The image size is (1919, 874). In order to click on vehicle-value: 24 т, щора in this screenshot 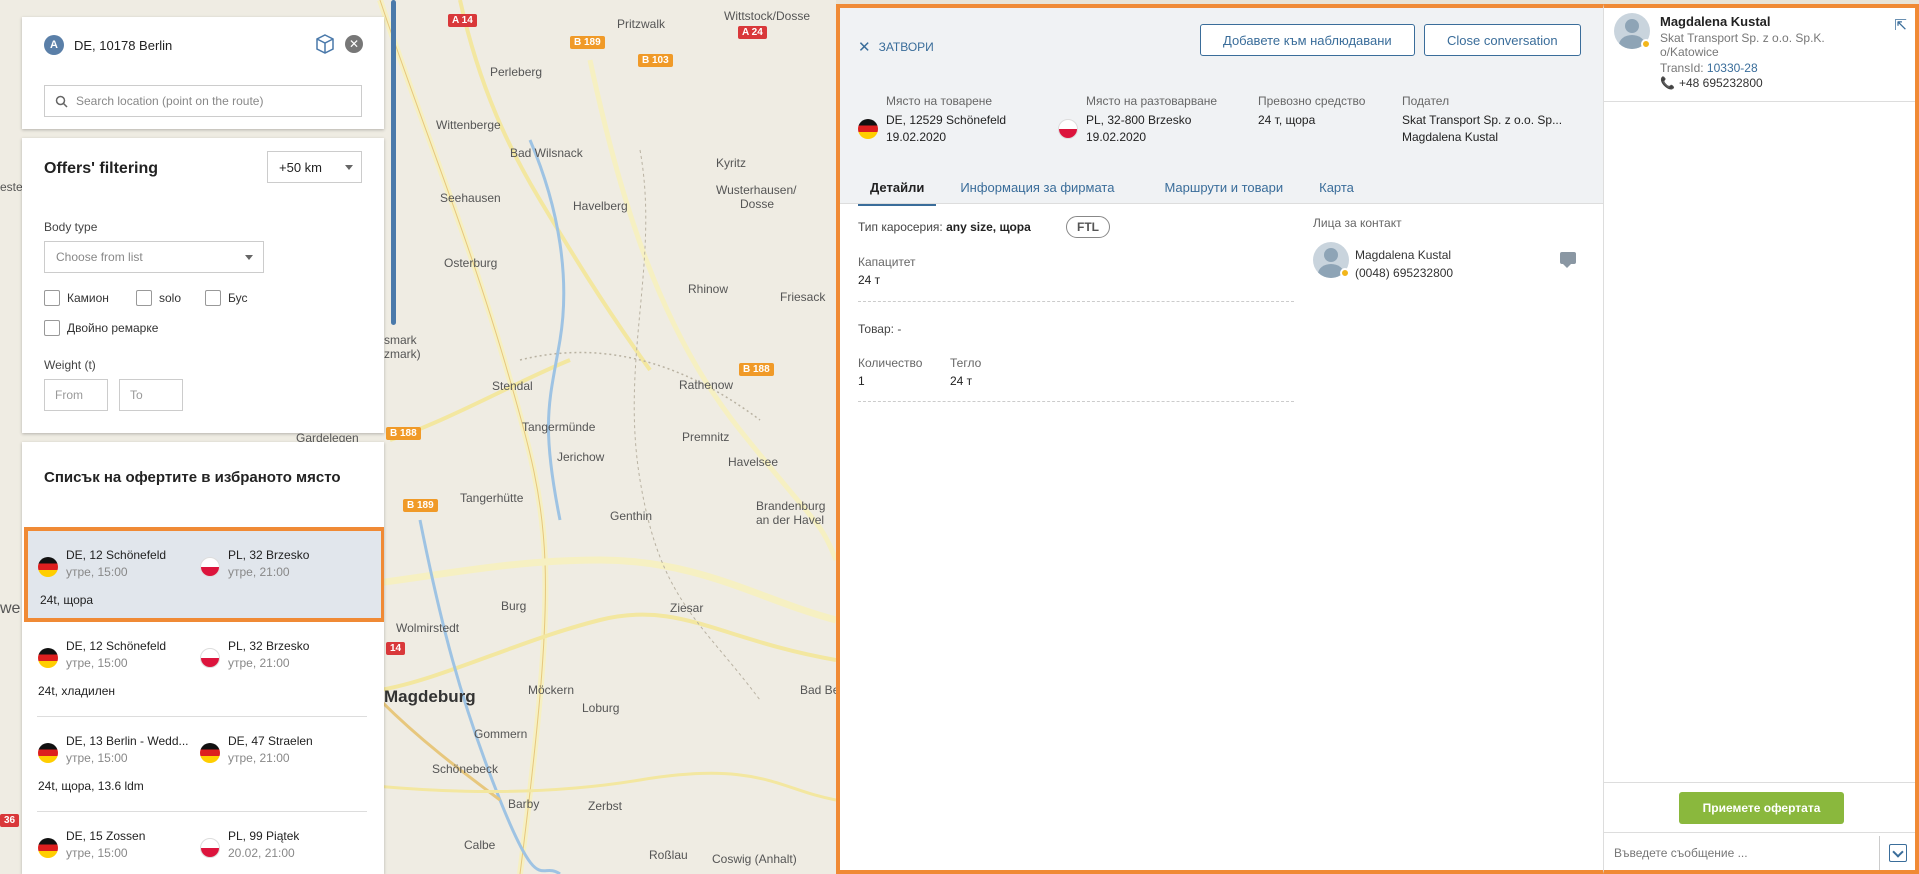, I will do `click(1287, 120)`.